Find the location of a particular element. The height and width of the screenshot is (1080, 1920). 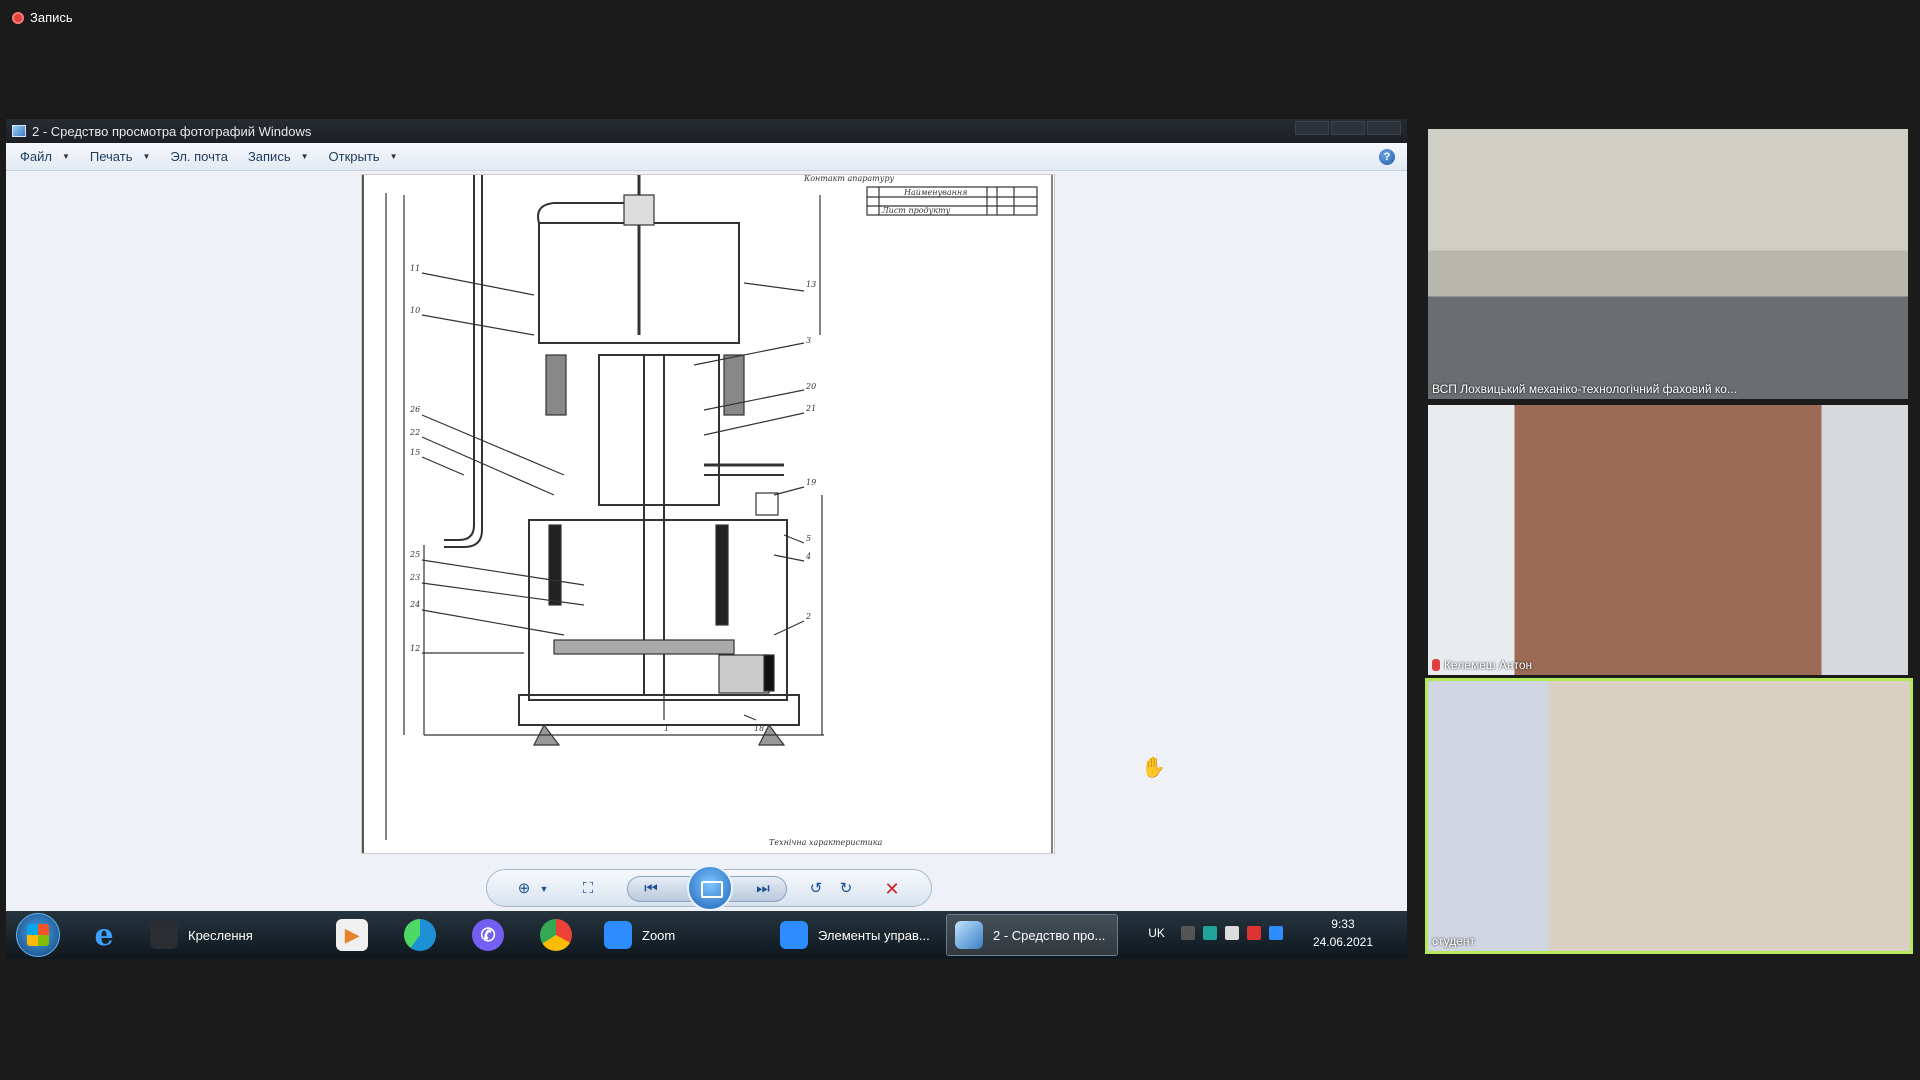

start-button is located at coordinates (38, 935).